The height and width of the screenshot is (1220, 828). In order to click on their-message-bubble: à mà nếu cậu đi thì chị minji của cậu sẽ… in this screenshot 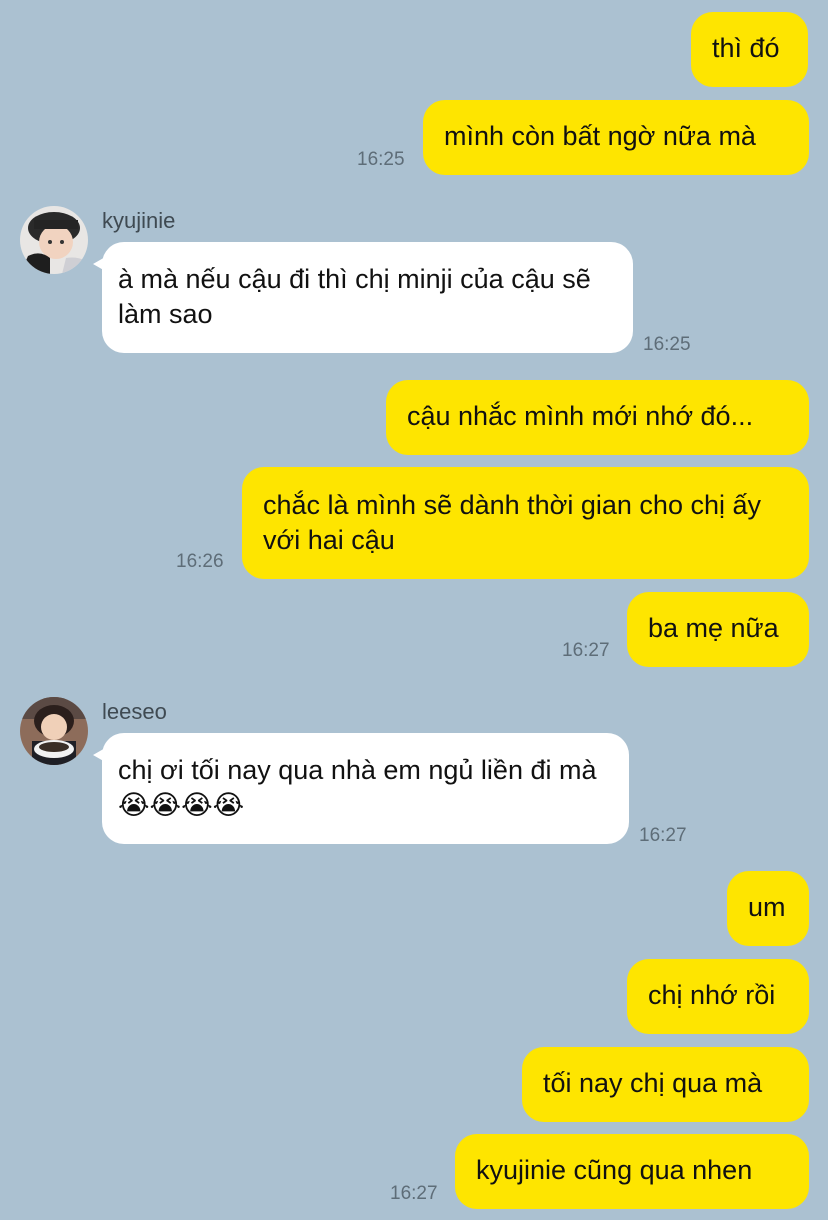, I will do `click(363, 297)`.